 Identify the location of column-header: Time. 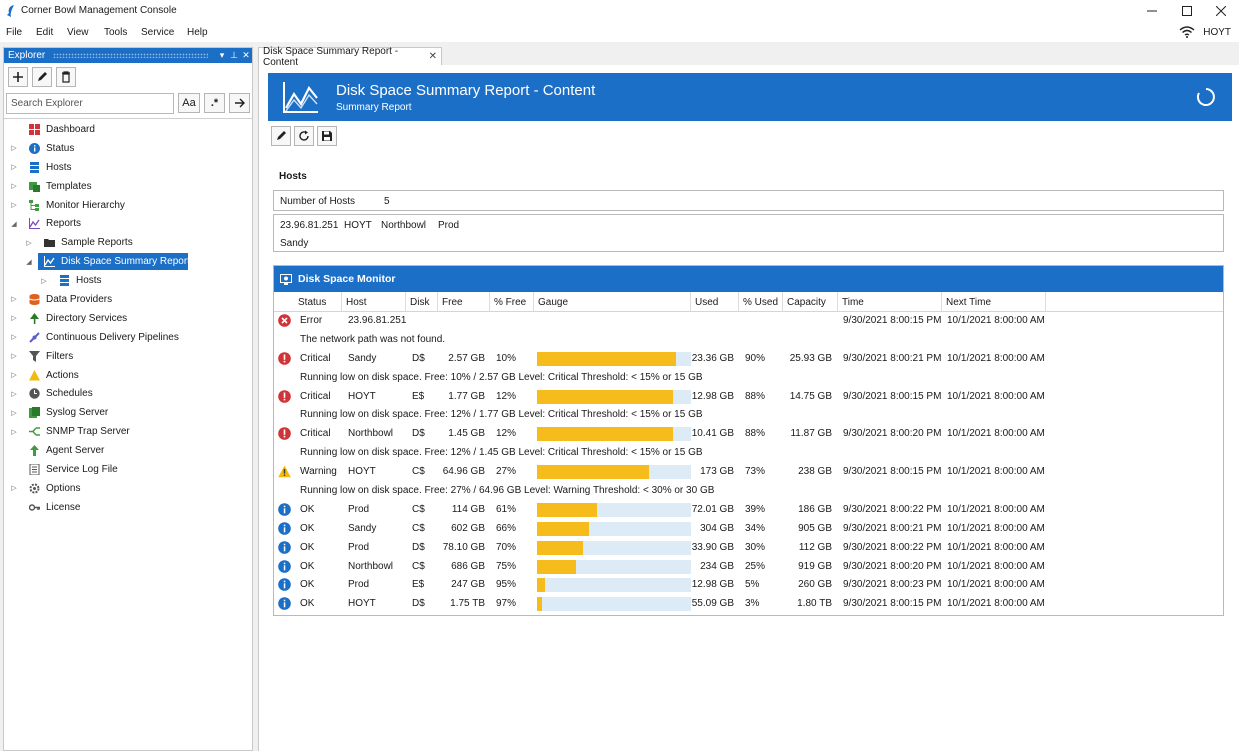
(890, 302).